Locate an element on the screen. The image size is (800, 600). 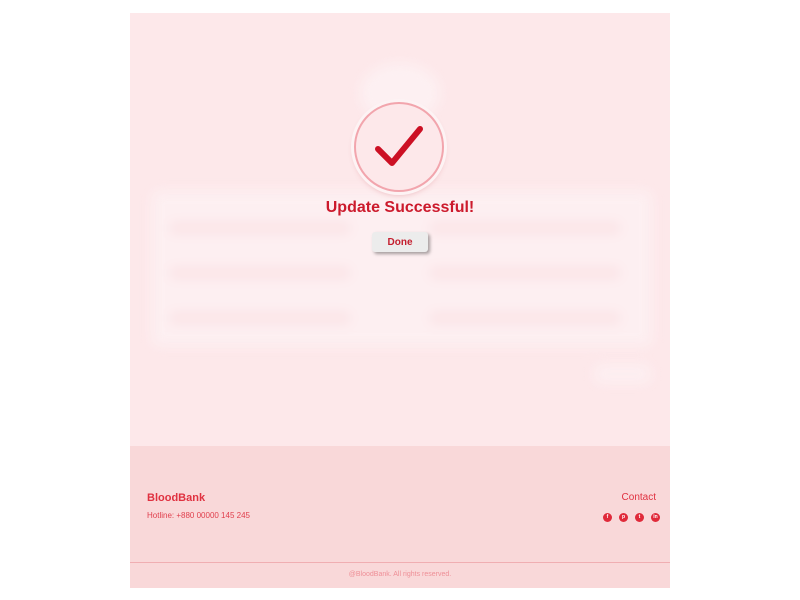
footer-divider is located at coordinates (400, 562).